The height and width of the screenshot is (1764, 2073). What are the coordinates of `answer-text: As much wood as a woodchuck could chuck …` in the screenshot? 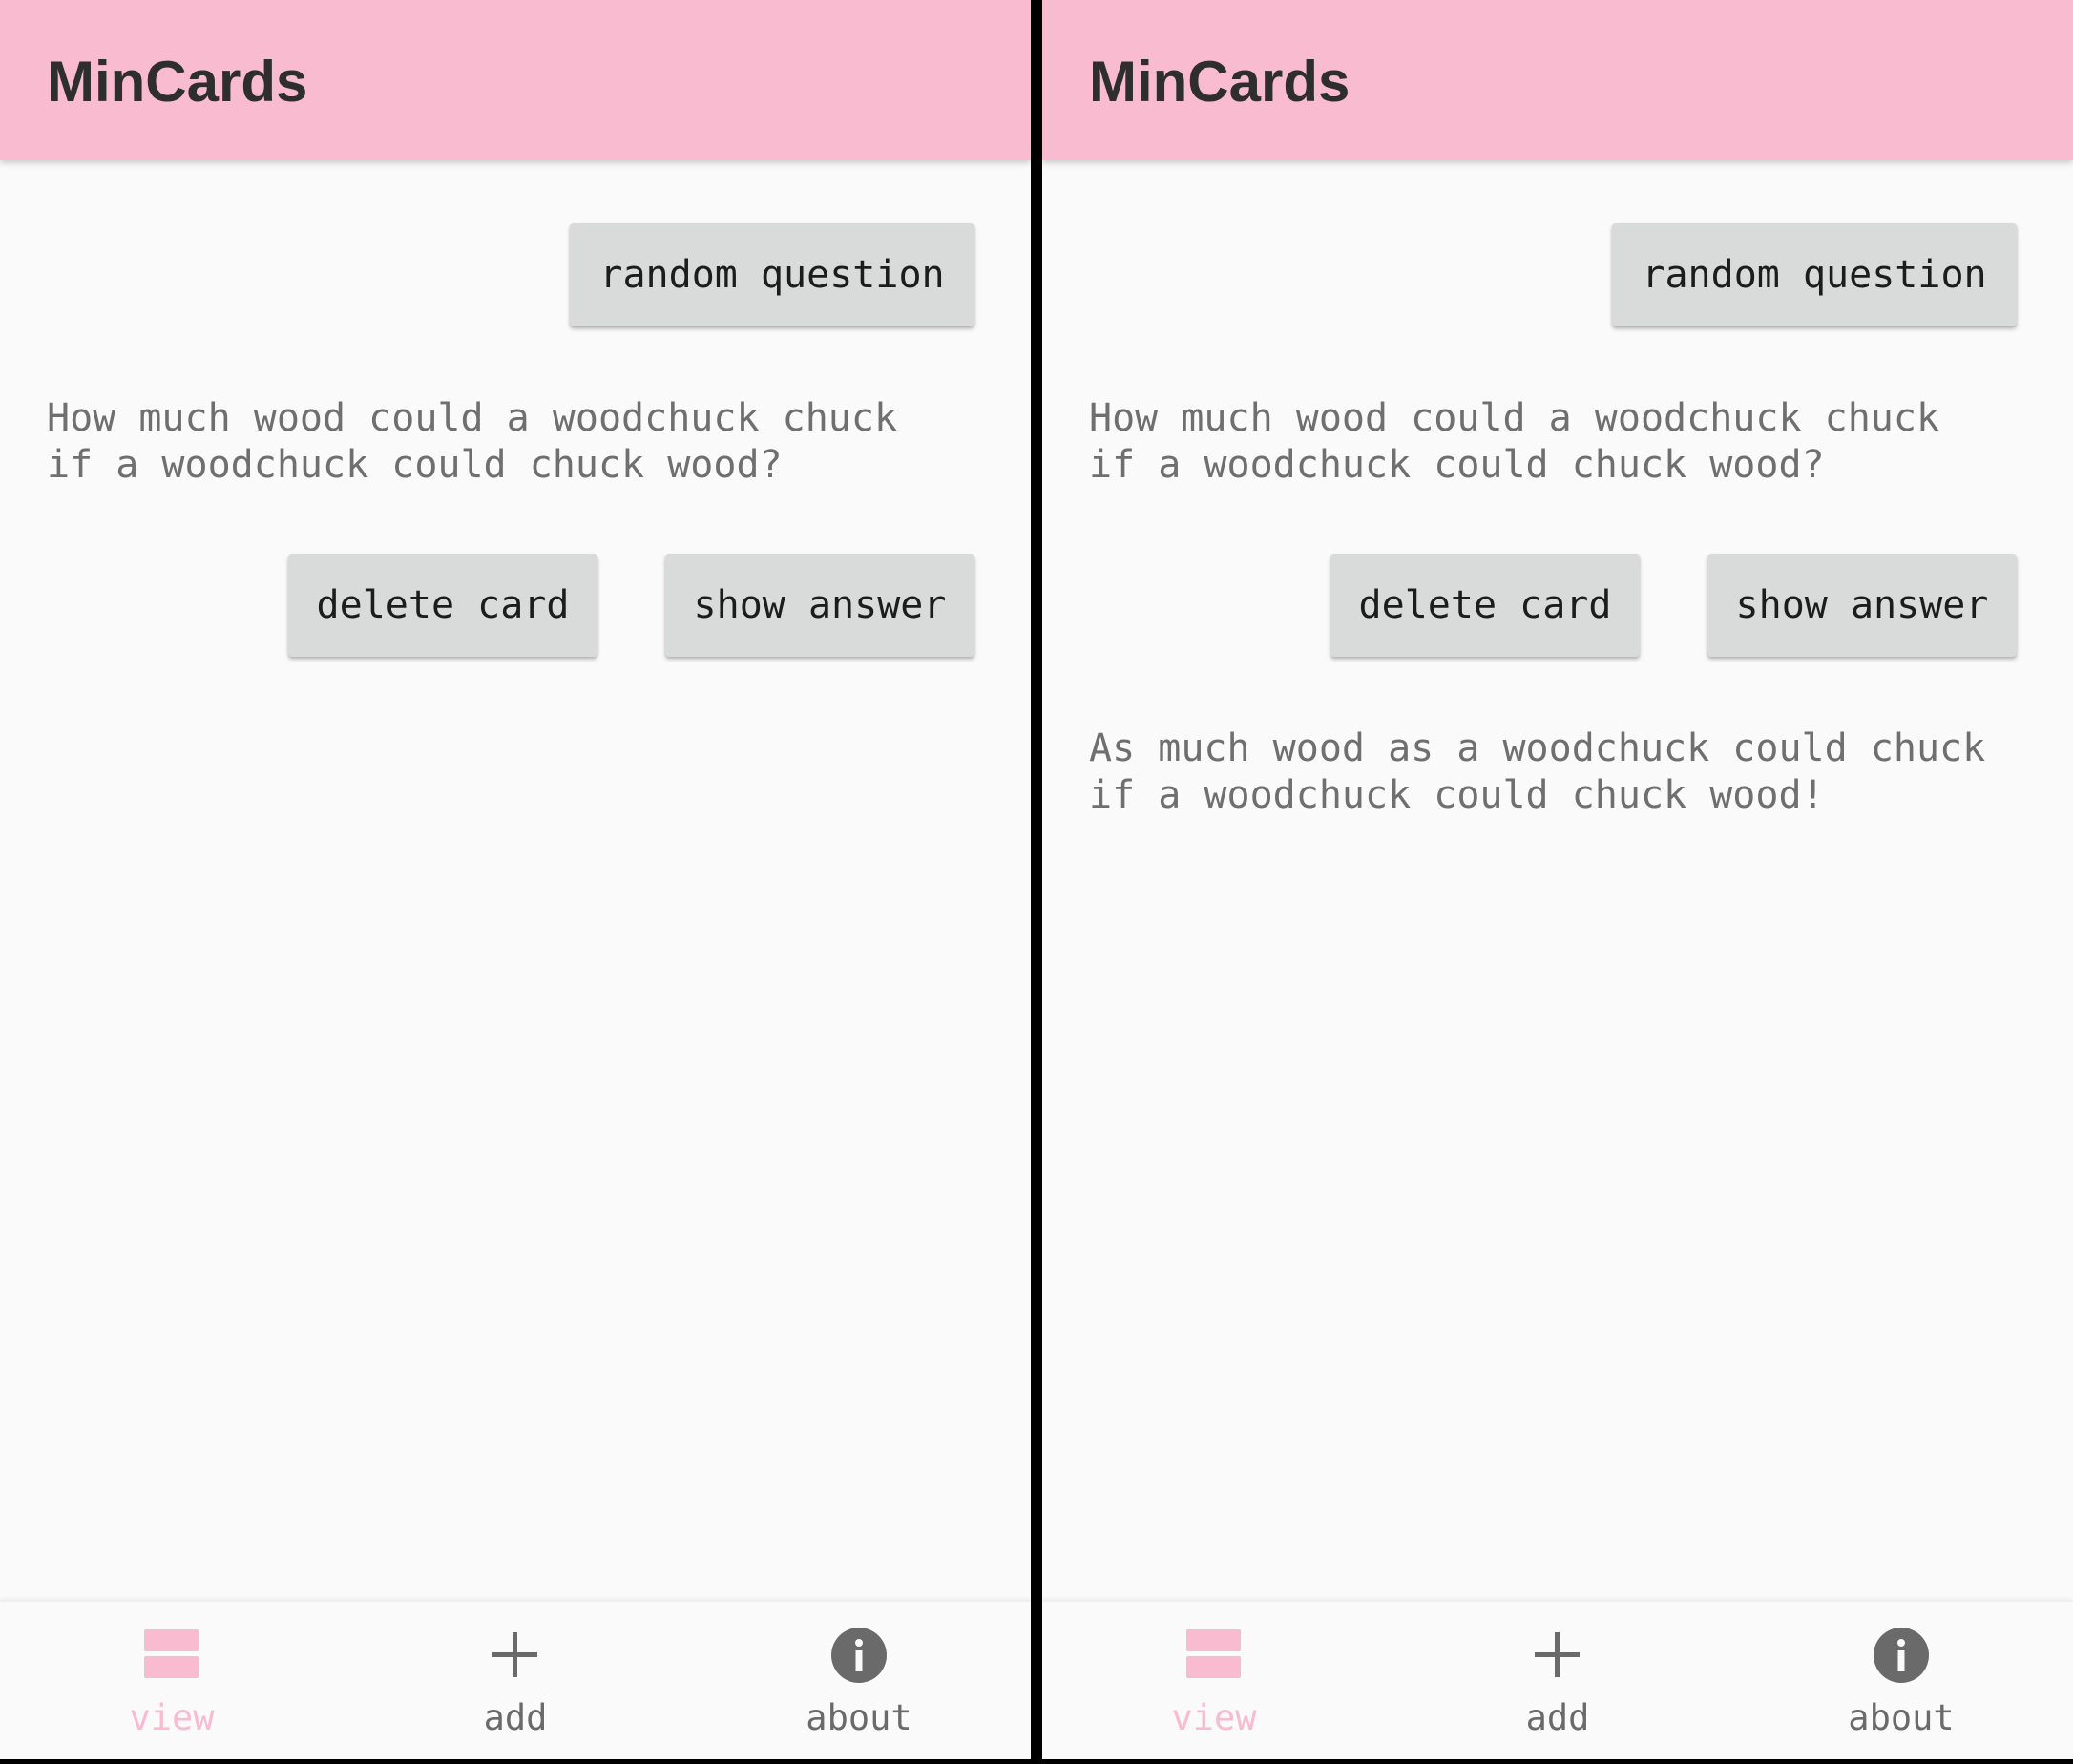 It's located at (1537, 772).